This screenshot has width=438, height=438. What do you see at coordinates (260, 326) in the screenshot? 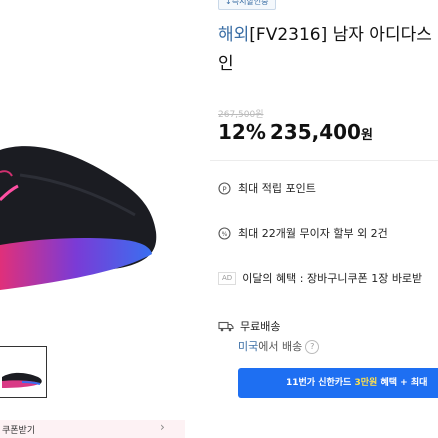
I see `free-shipping-label: 무료배송` at bounding box center [260, 326].